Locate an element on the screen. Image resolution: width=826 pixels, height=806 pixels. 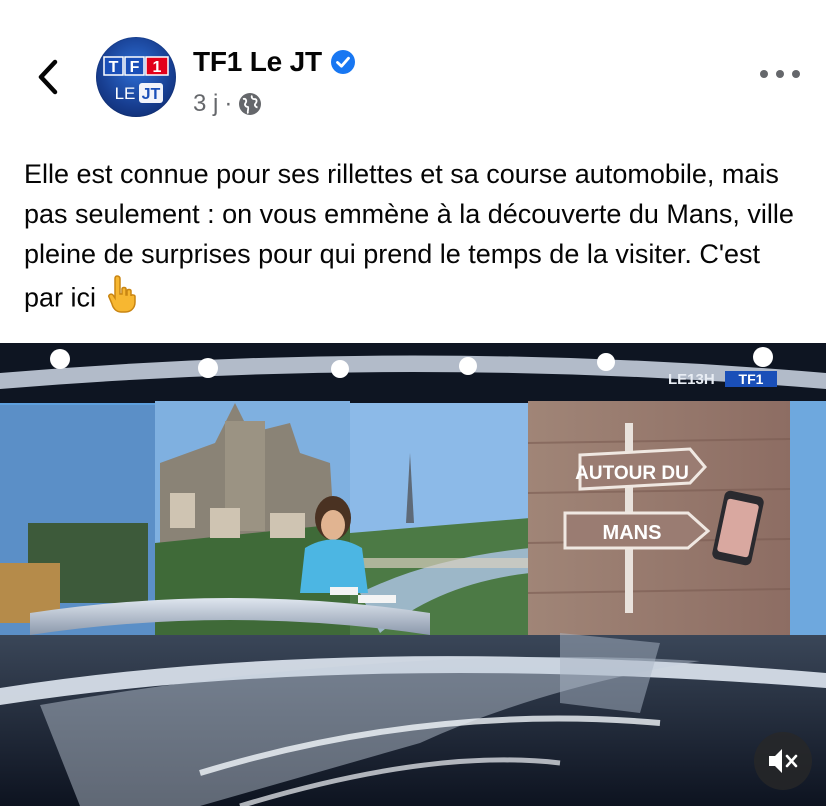
speaker-muted-icon is located at coordinates (783, 761).